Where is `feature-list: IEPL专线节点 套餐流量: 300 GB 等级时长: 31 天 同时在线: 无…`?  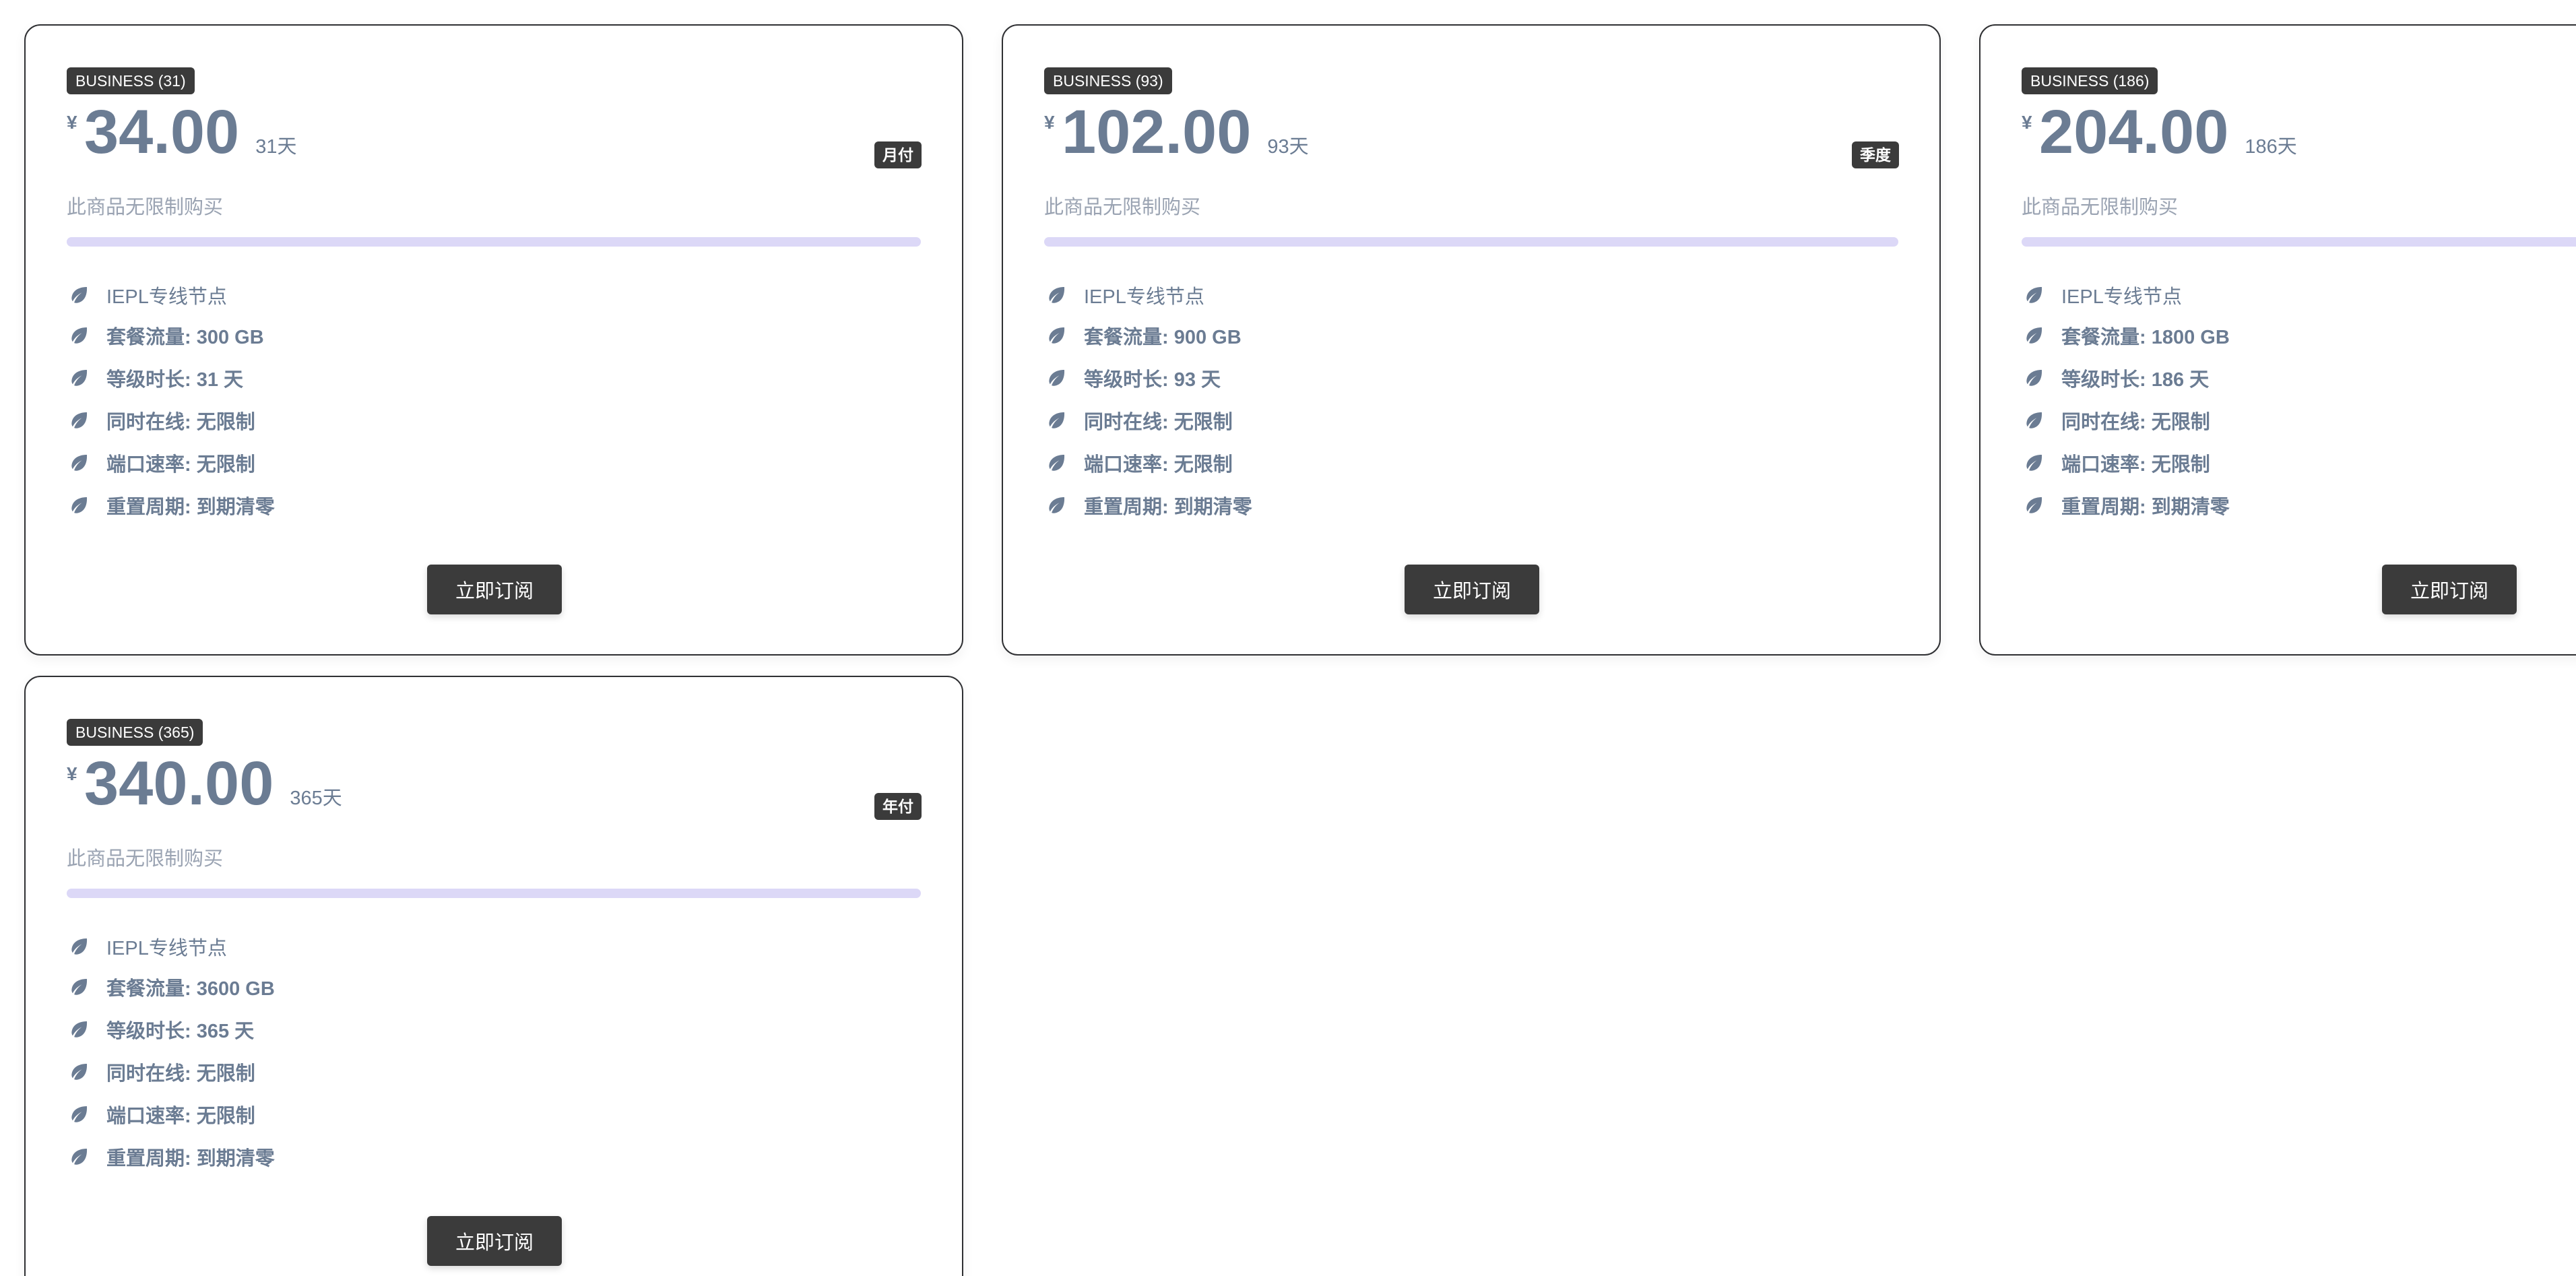 feature-list: IEPL专线节点 套餐流量: 300 GB 等级时长: 31 天 同时在线: 无… is located at coordinates (171, 401).